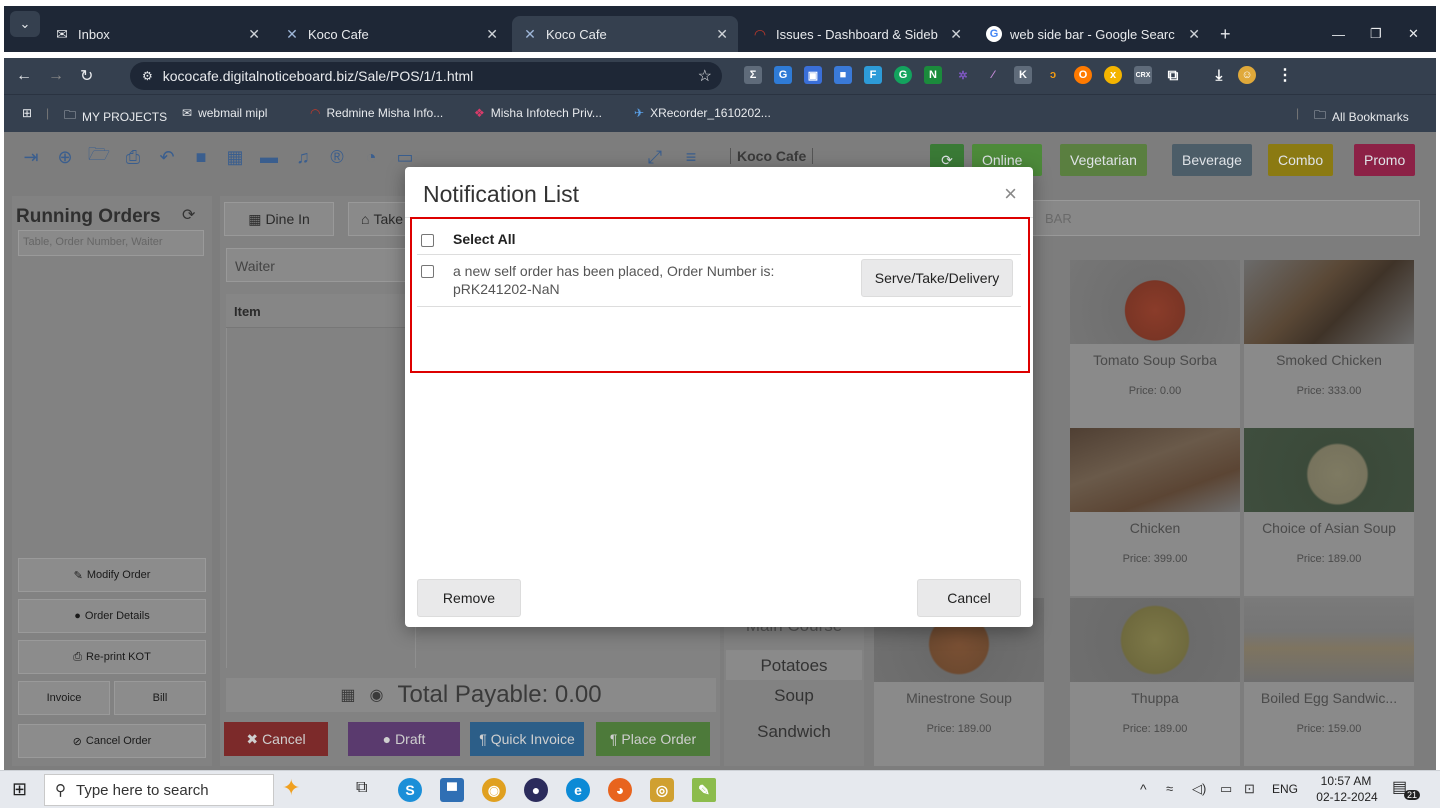  What do you see at coordinates (159, 790) in the screenshot?
I see `taskbar-search-input: ⚲ Type here to search` at bounding box center [159, 790].